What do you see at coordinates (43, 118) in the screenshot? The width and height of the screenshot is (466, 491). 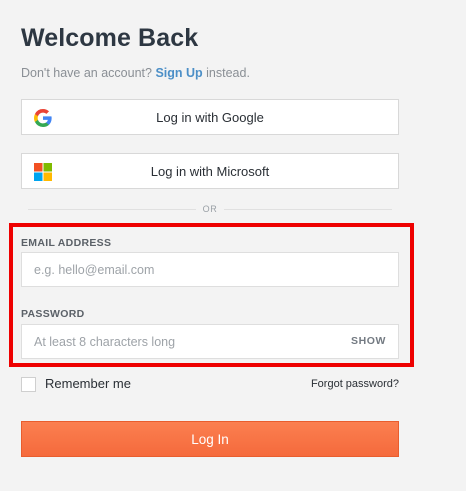 I see `google-logo-icon` at bounding box center [43, 118].